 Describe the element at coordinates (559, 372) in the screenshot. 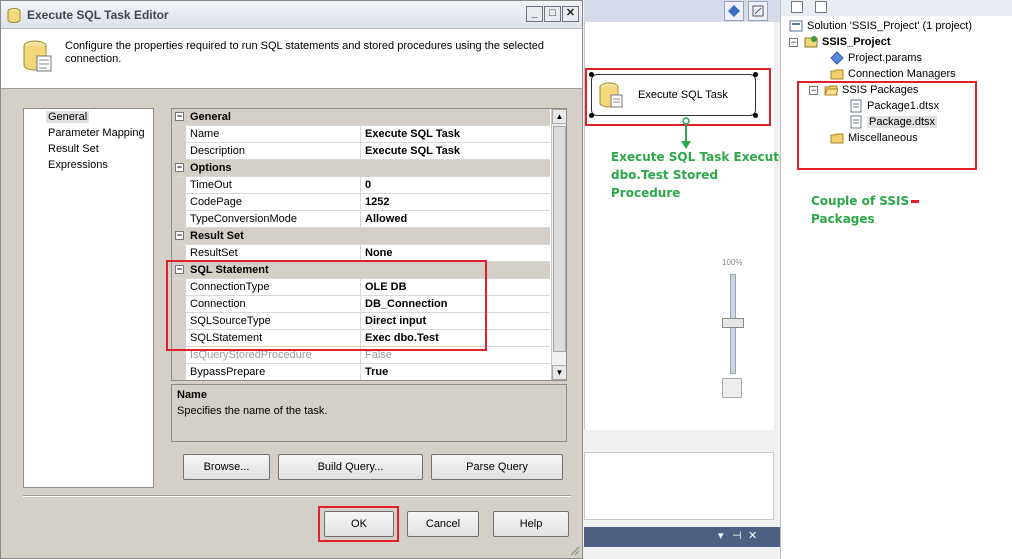

I see `scroll-down-icon: ▼` at that location.